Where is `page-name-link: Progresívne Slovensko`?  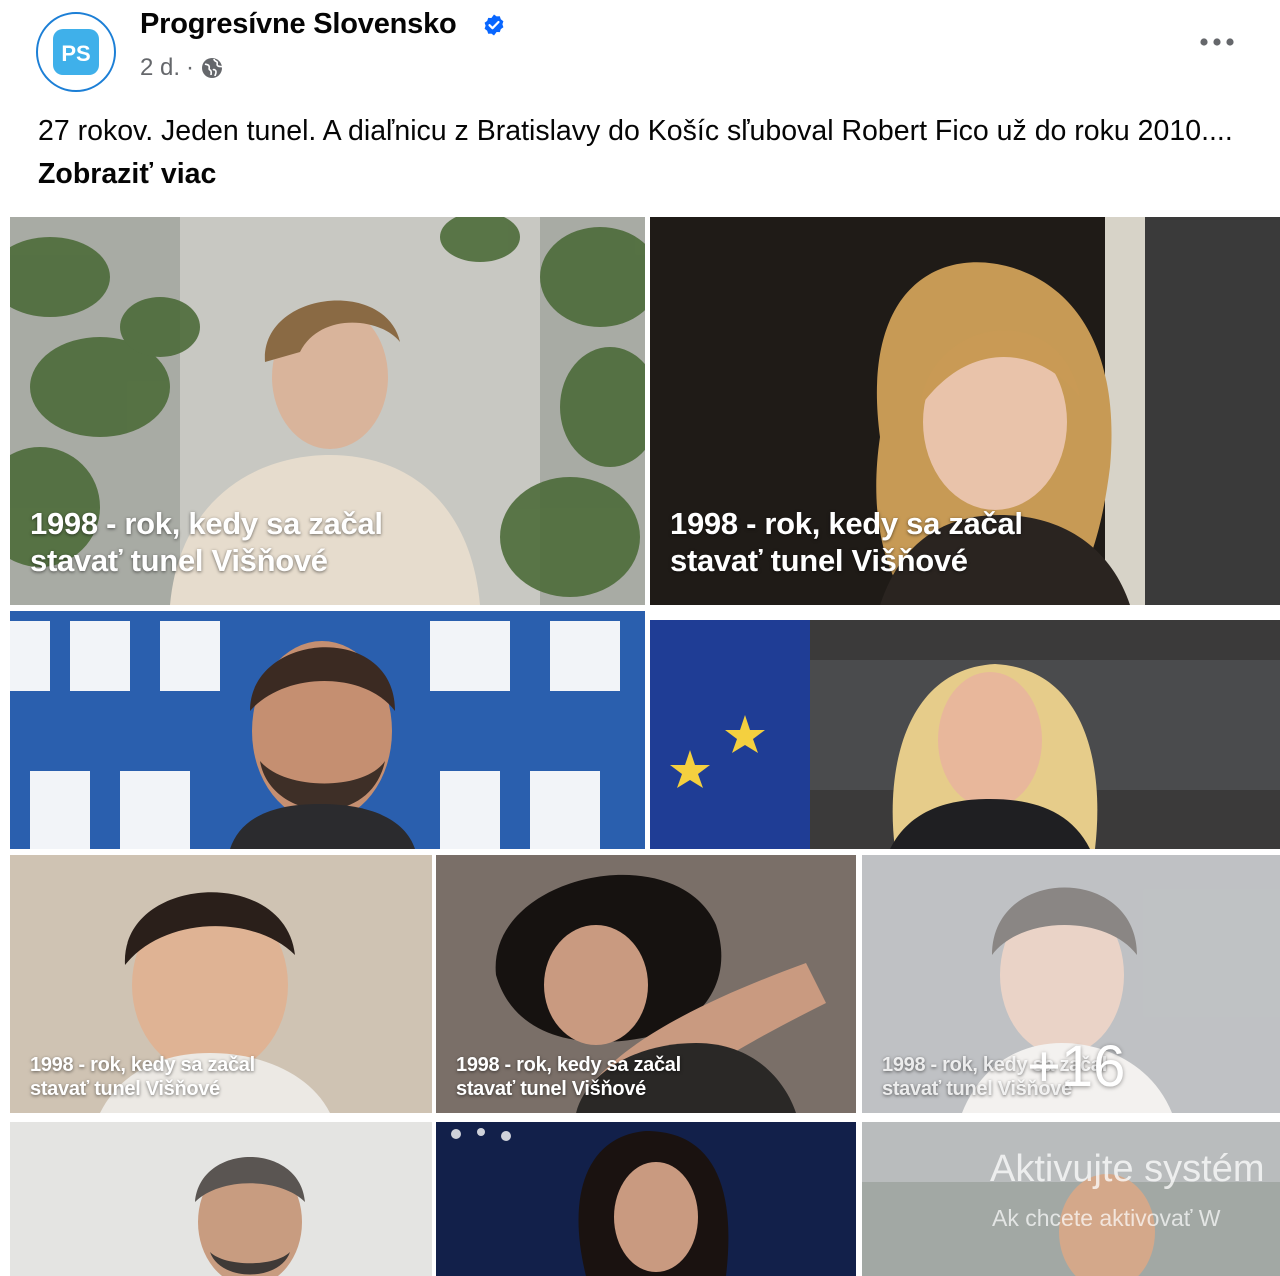
page-name-link: Progresívne Slovensko is located at coordinates (298, 24).